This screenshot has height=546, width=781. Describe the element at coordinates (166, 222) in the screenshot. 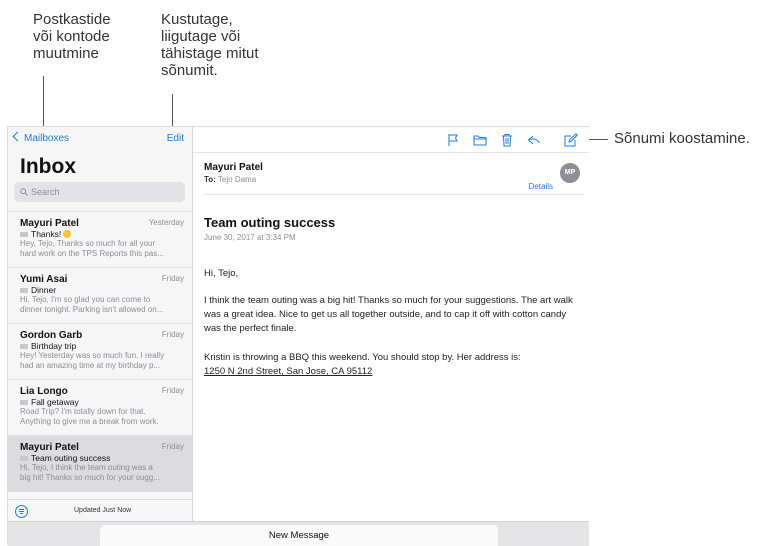

I see `message-date: Yesterday` at that location.